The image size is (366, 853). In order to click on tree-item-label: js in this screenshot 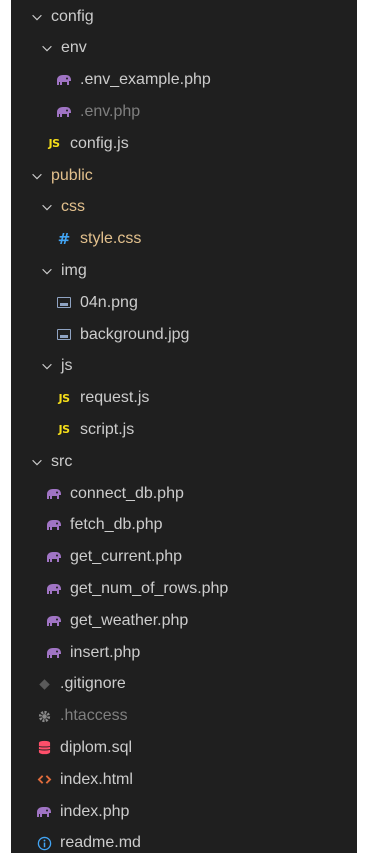, I will do `click(67, 366)`.